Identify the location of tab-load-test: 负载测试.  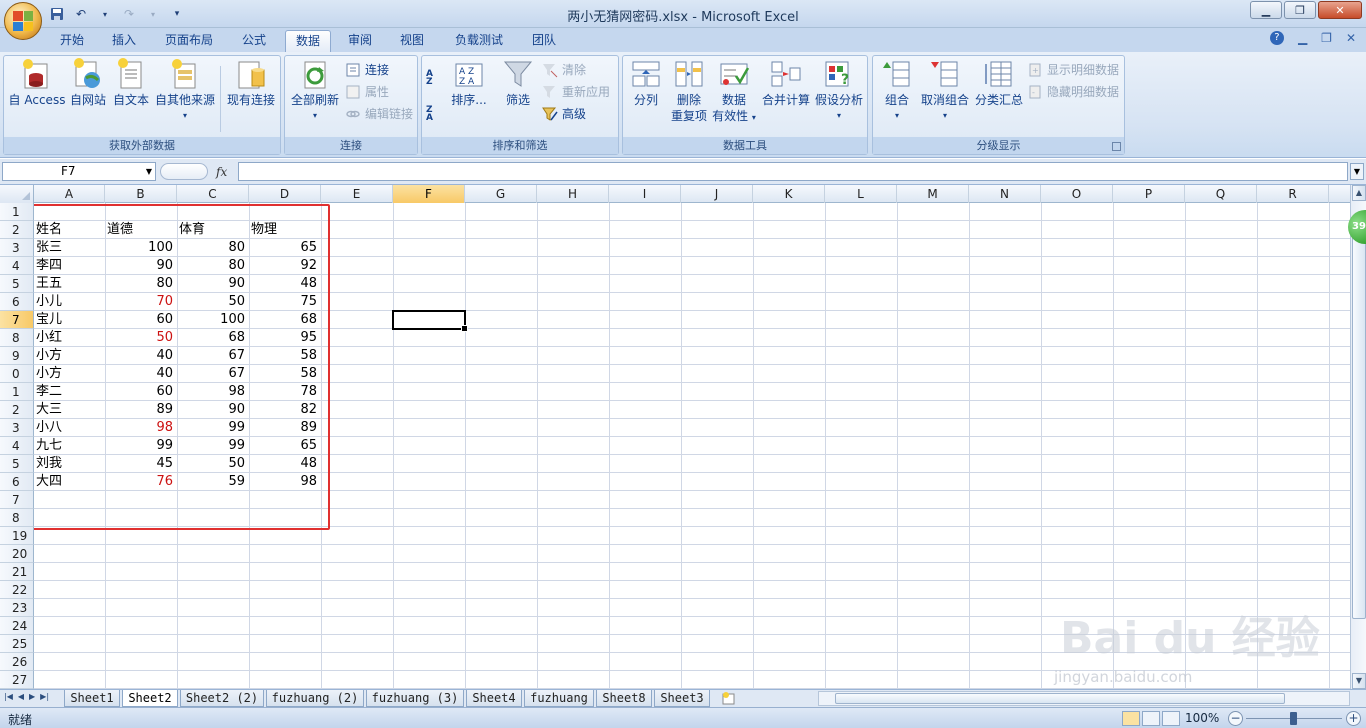
(479, 41).